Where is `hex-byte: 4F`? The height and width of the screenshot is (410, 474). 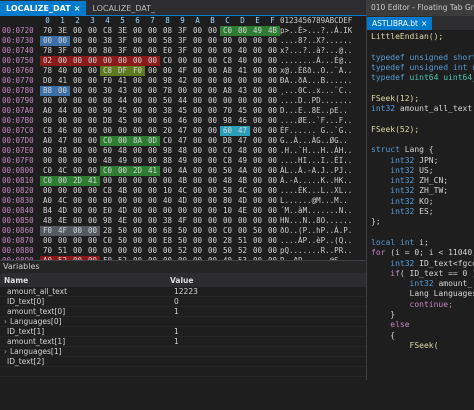 hex-byte: 4F is located at coordinates (182, 221).